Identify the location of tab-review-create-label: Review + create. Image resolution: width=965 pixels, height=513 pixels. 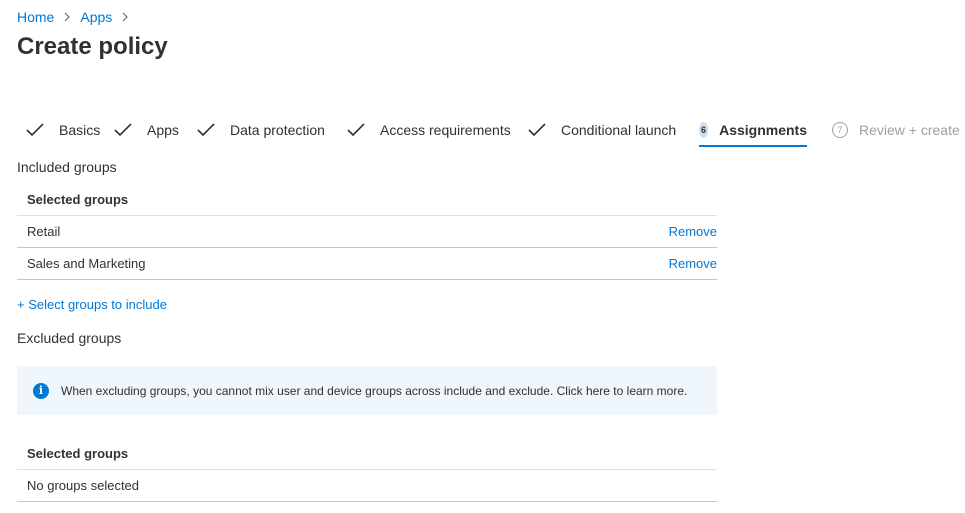
(909, 130).